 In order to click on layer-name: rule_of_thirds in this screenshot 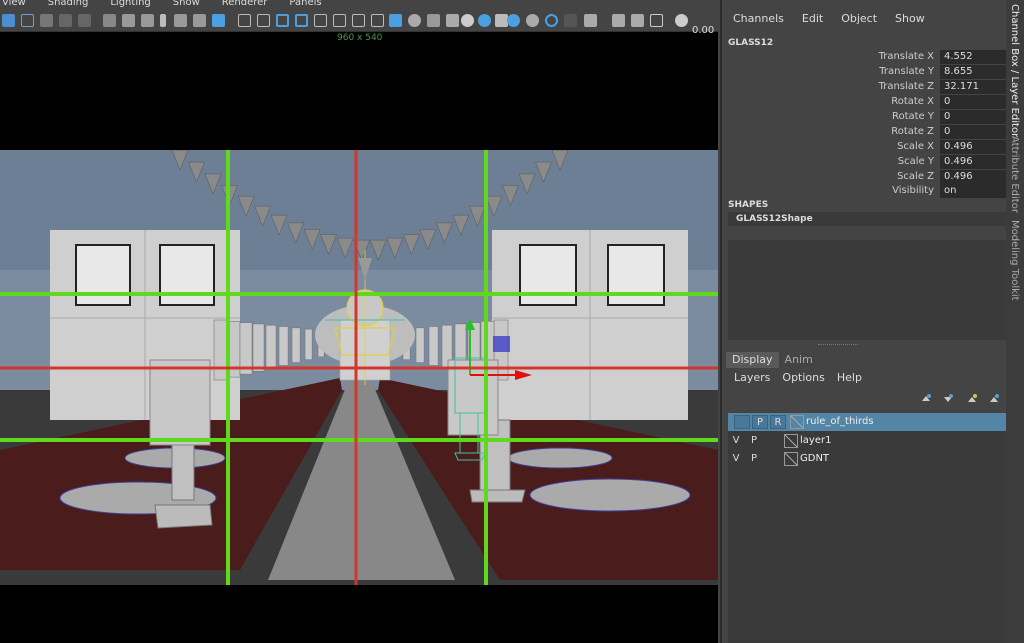, I will do `click(840, 421)`.